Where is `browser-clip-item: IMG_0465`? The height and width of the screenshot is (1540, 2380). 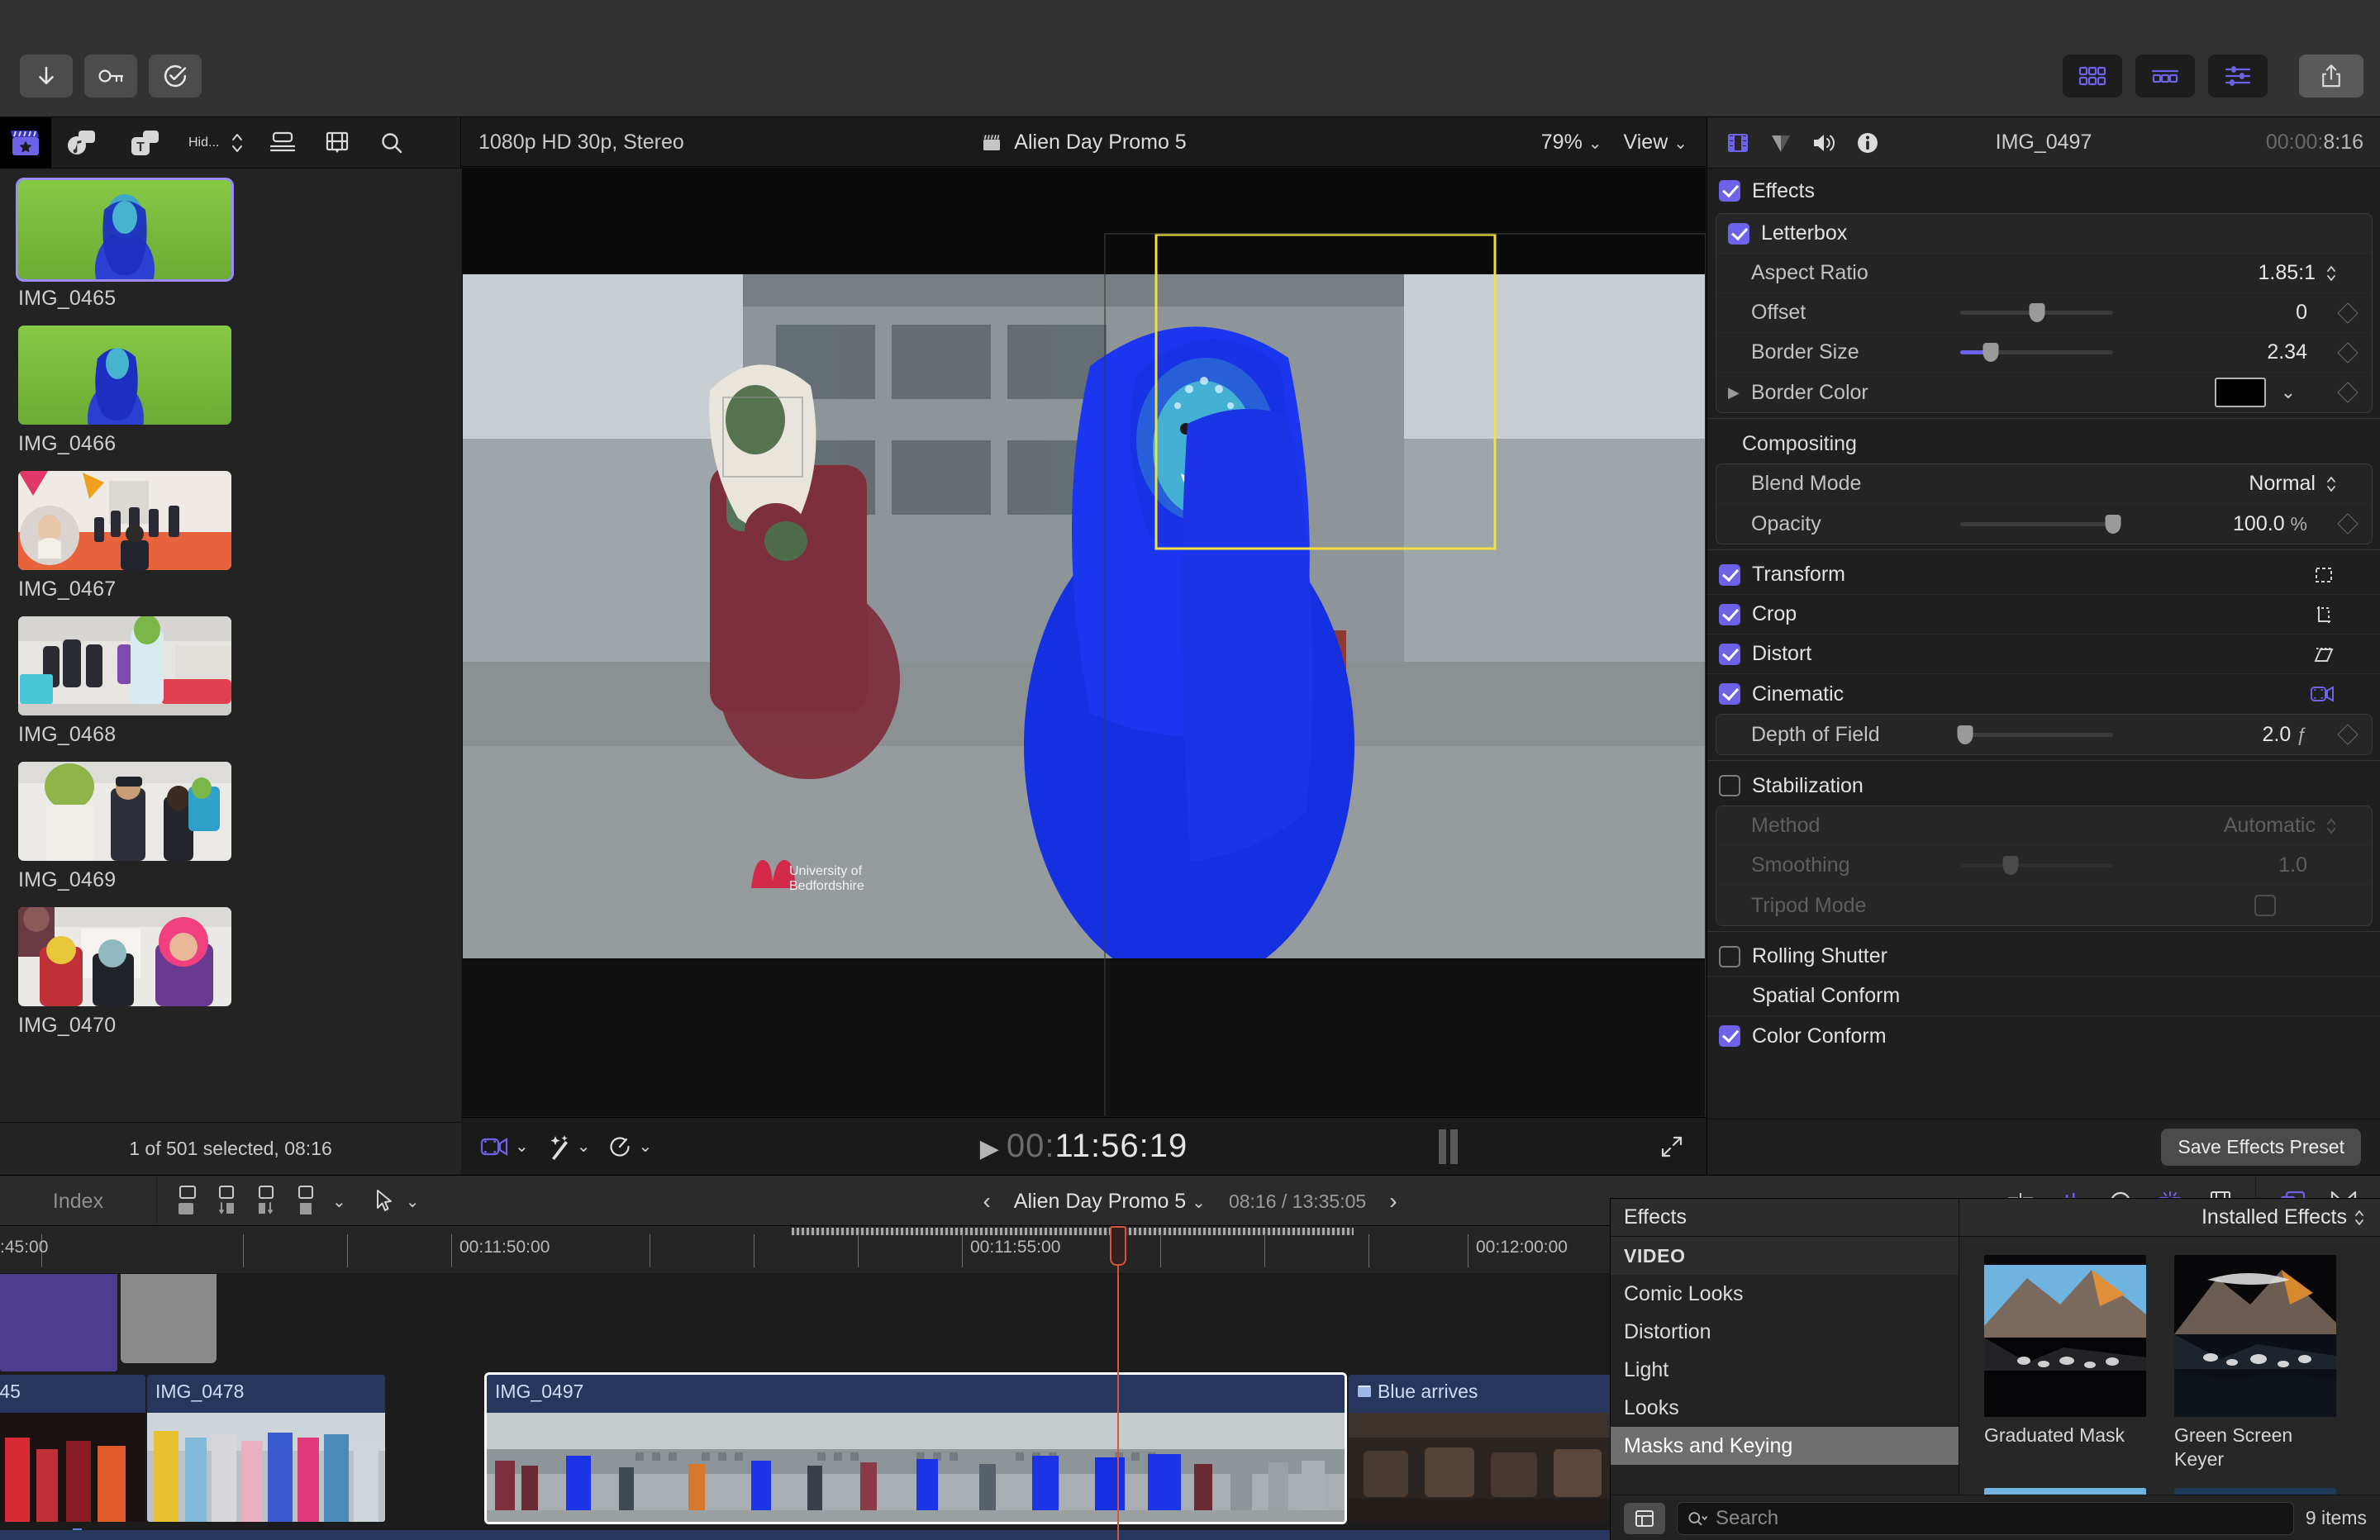
browser-clip-item: IMG_0465 is located at coordinates (239, 246).